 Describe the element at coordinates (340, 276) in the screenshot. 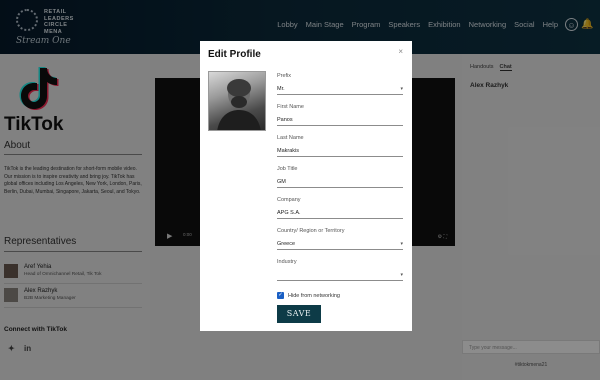

I see `field-value: ▾` at that location.